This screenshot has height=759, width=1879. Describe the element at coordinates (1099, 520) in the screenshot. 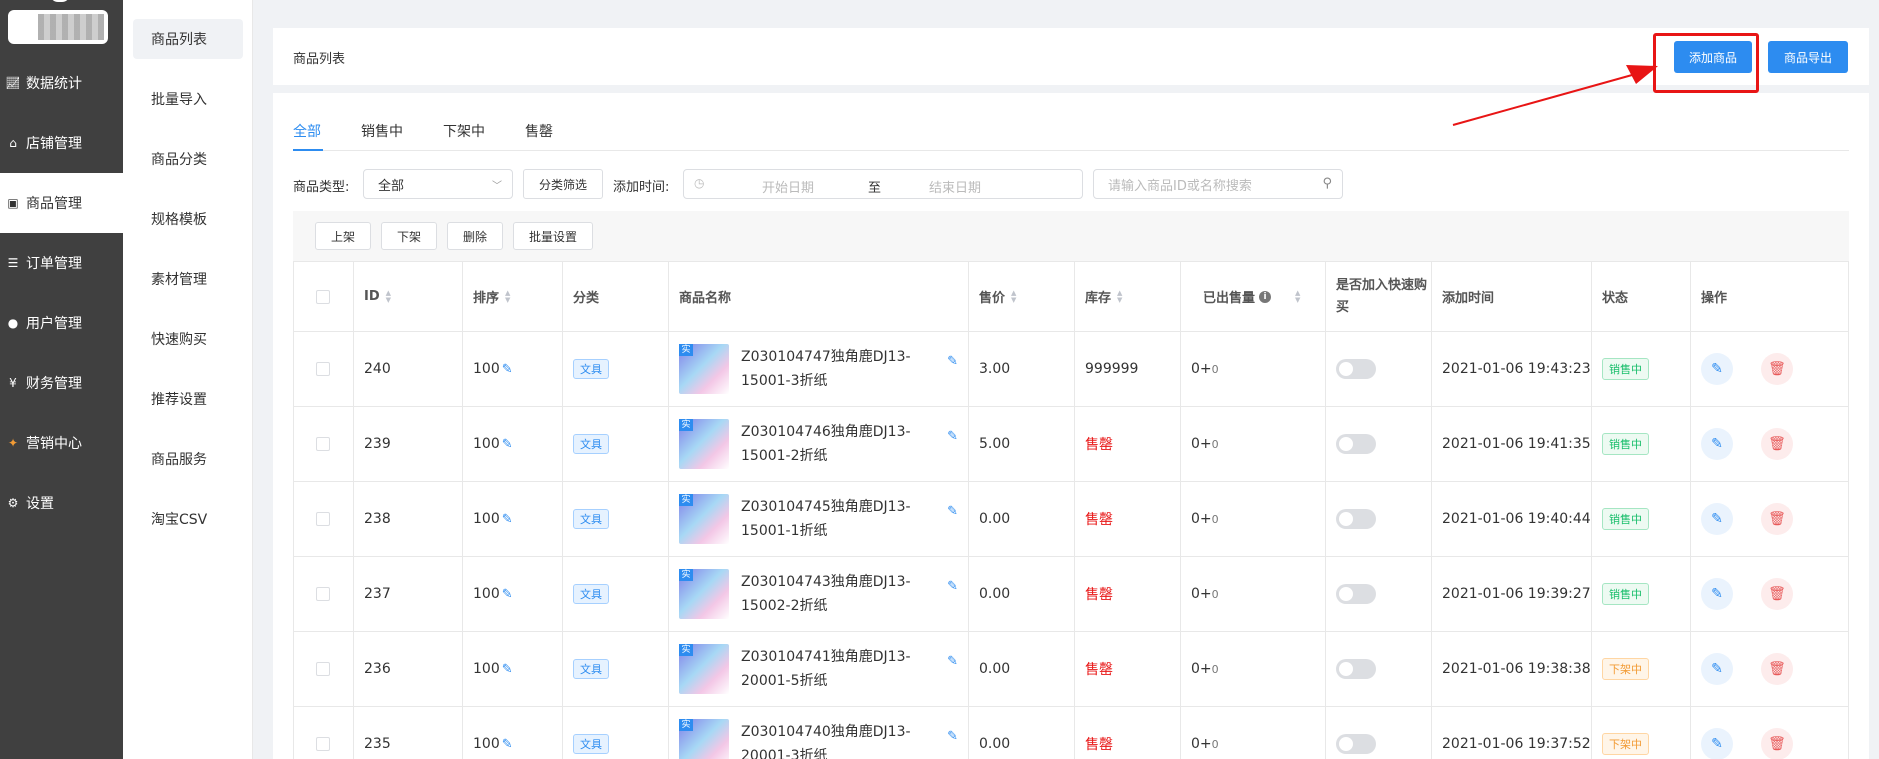

I see `stock-value: 售罄` at that location.